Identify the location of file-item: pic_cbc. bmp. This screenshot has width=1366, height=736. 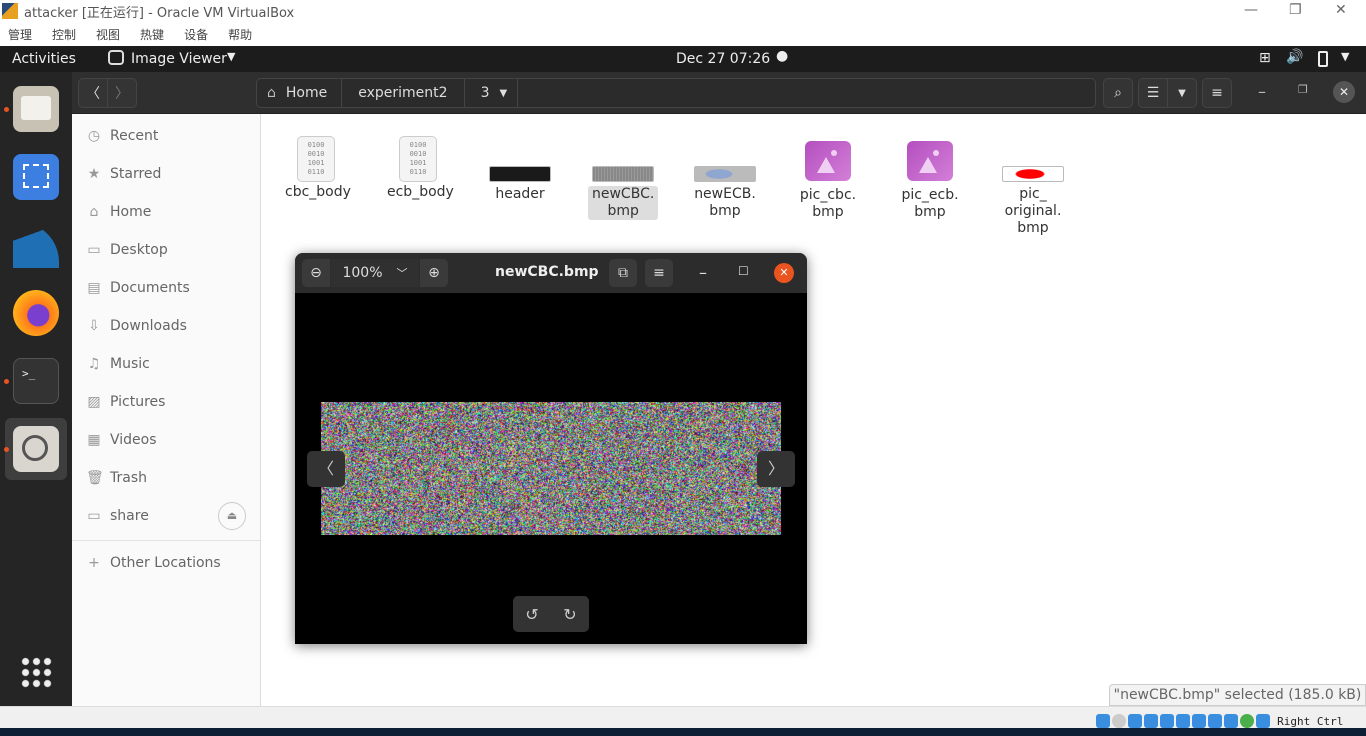
(828, 181).